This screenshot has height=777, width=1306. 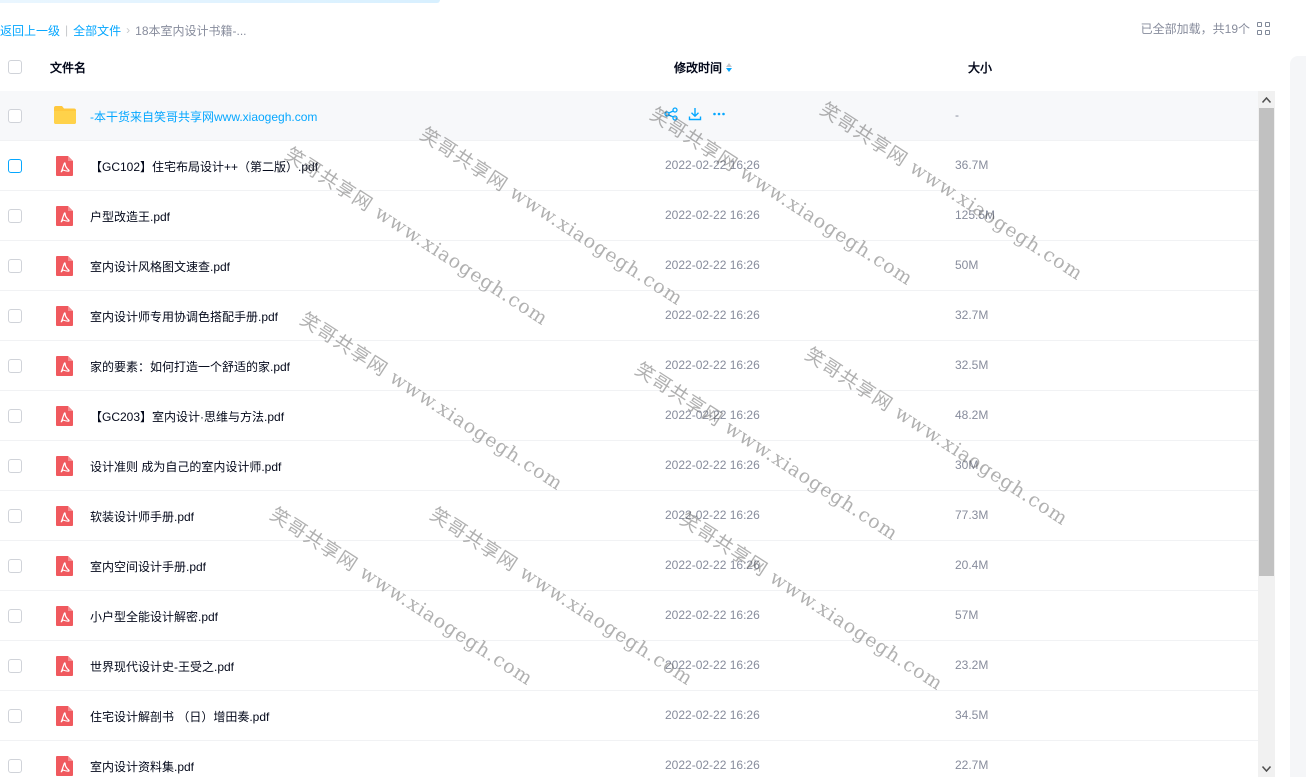 What do you see at coordinates (1195, 29) in the screenshot?
I see `load-status-text: 已全部加载，共19个` at bounding box center [1195, 29].